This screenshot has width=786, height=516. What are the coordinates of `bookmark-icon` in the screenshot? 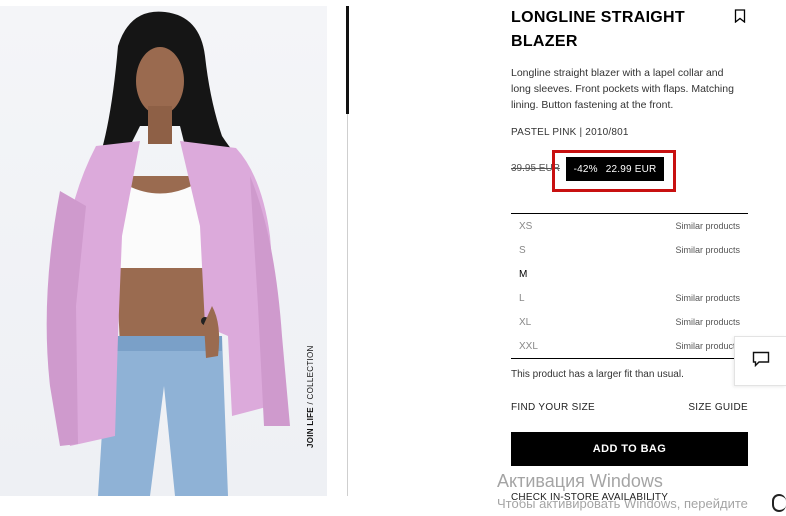 It's located at (740, 16).